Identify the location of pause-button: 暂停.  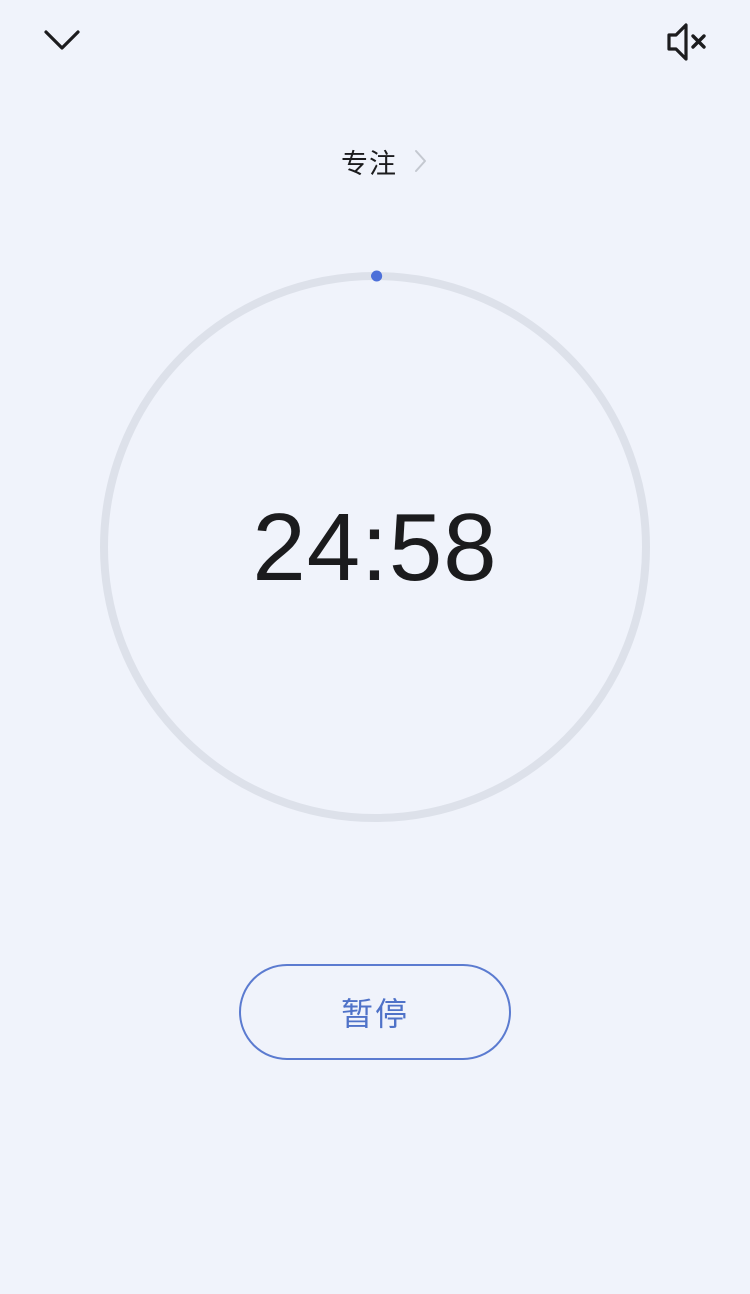
(375, 1012).